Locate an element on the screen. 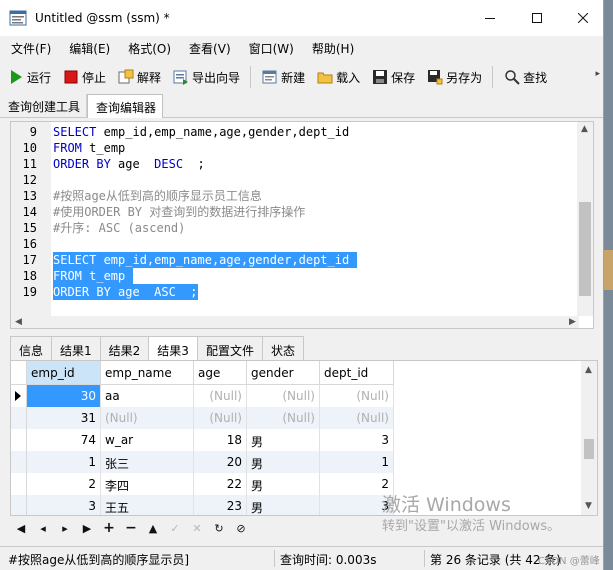 The width and height of the screenshot is (613, 570). editor-horizontal-scrollbar: ◀ ▶ is located at coordinates (295, 322).